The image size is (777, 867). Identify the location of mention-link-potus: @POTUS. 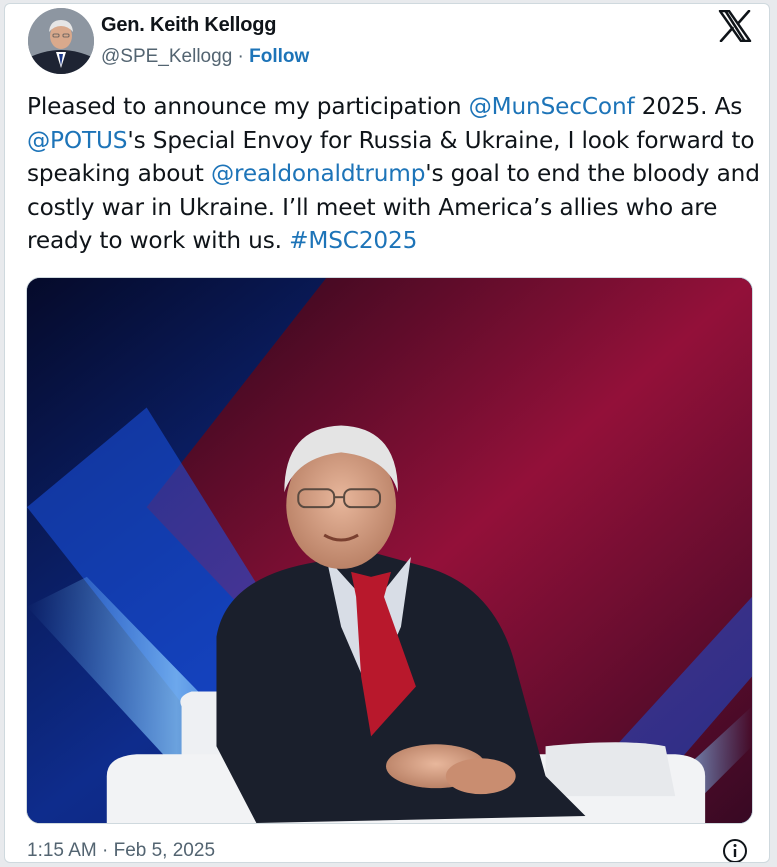
(77, 140).